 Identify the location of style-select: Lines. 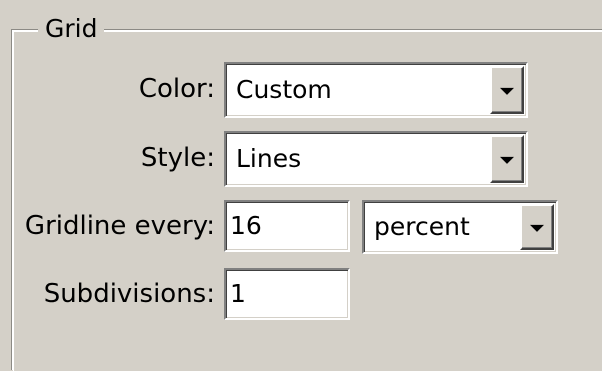
(376, 159).